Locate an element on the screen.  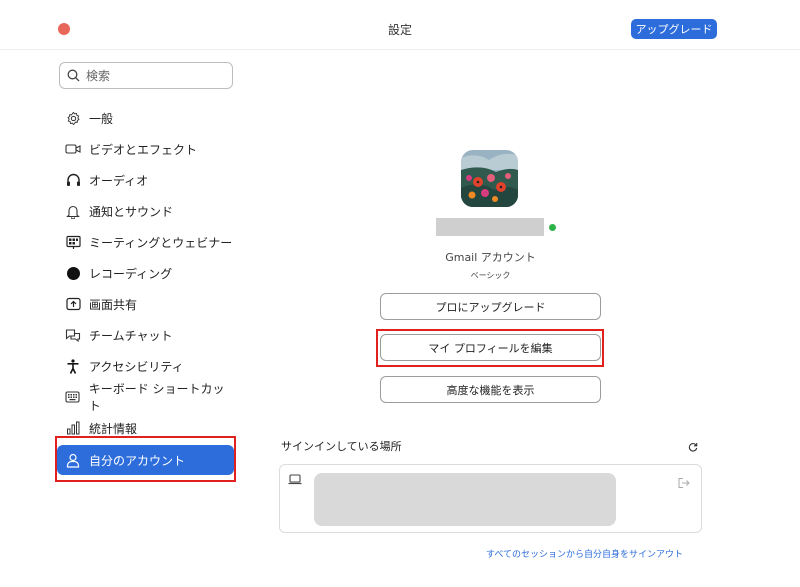
sidebar-item-my-account: 自分のアカウント is located at coordinates (145, 460).